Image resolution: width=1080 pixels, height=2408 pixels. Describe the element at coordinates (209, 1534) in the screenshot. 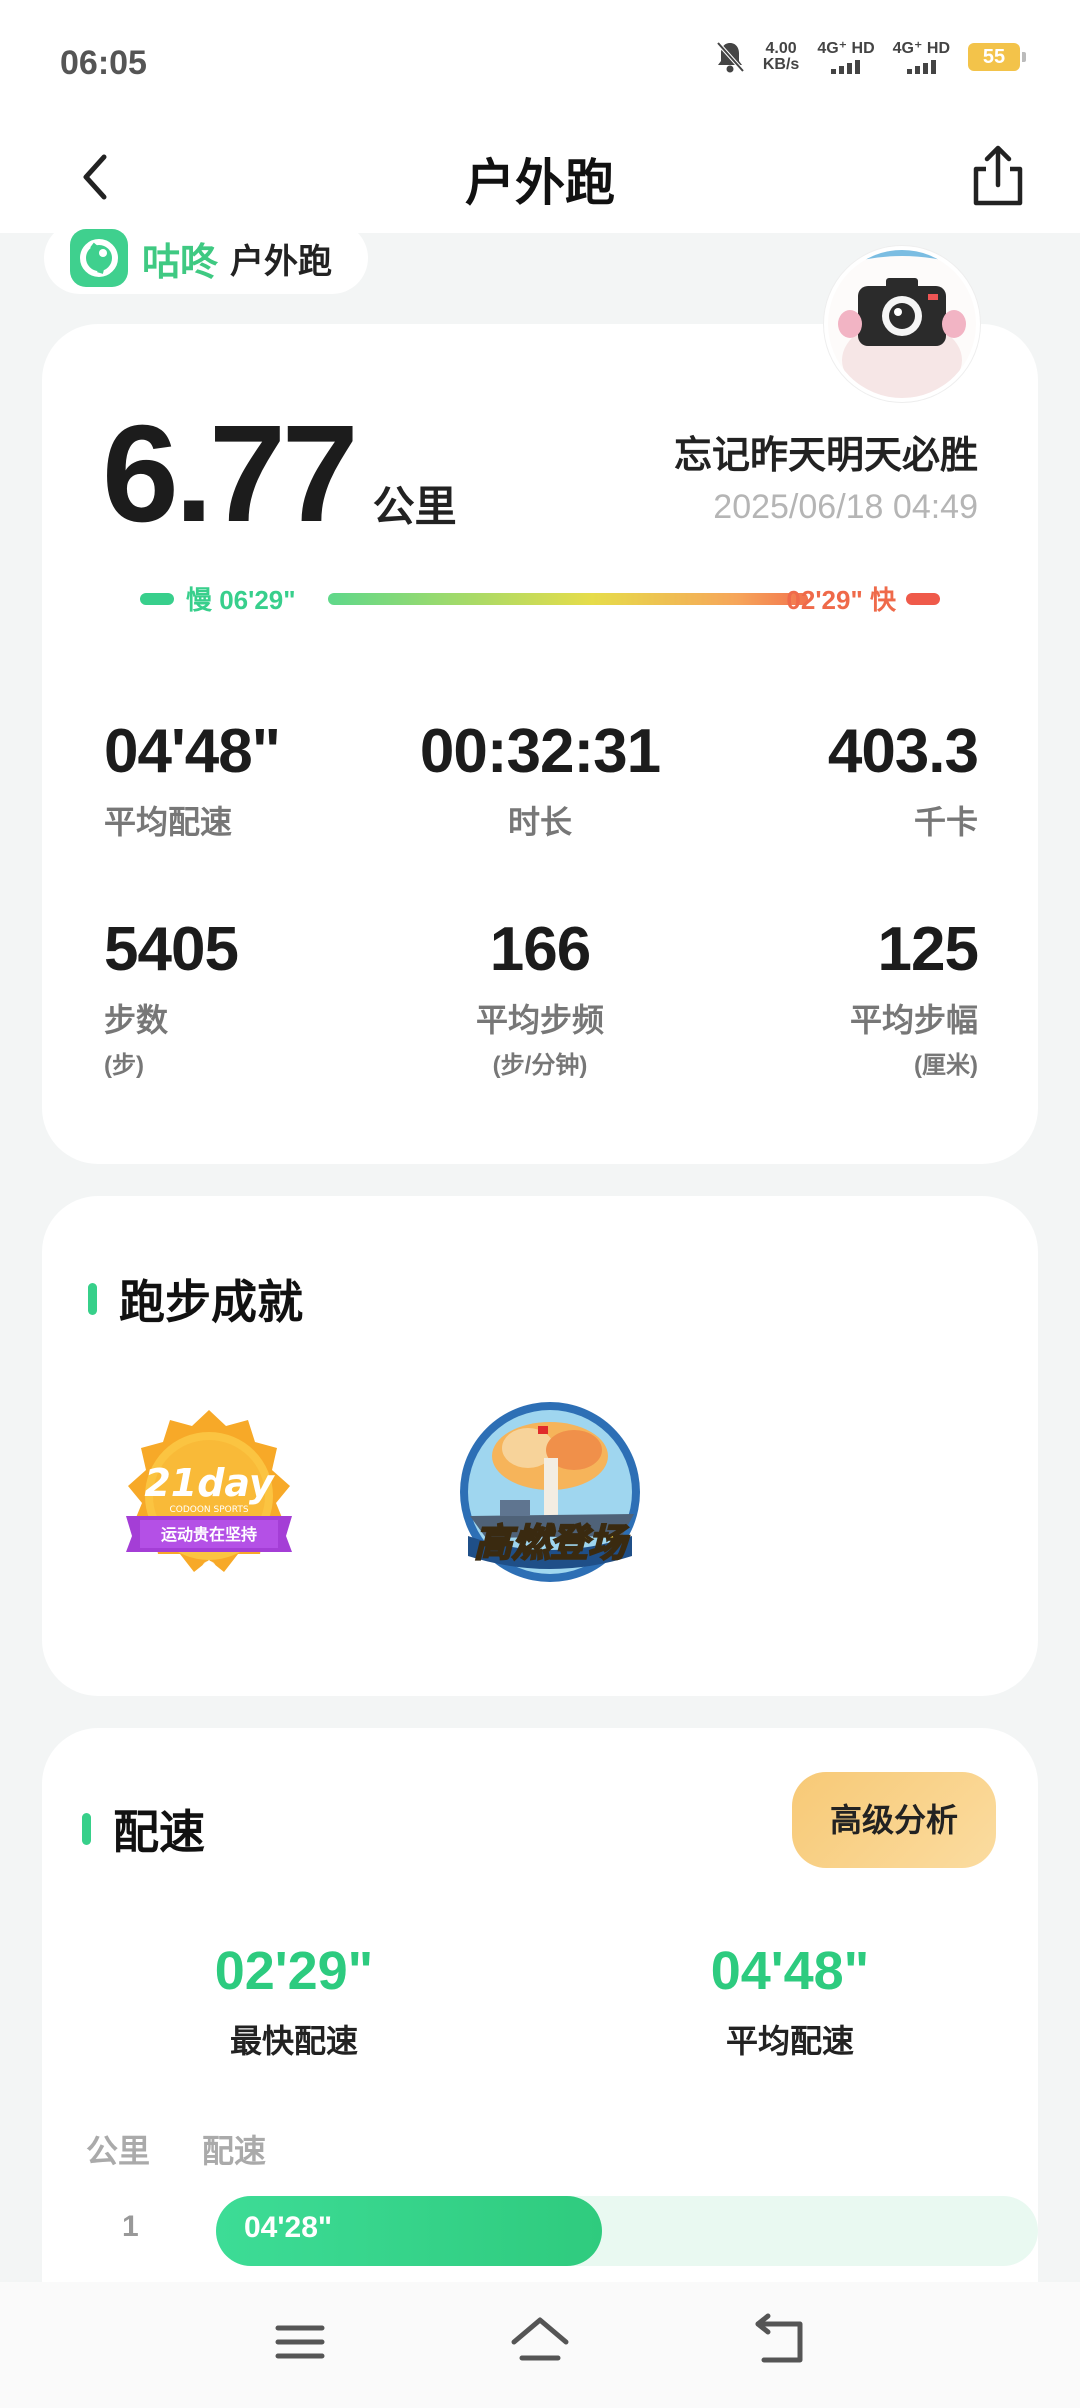

I see `svg-text: 运动贵在坚持` at that location.